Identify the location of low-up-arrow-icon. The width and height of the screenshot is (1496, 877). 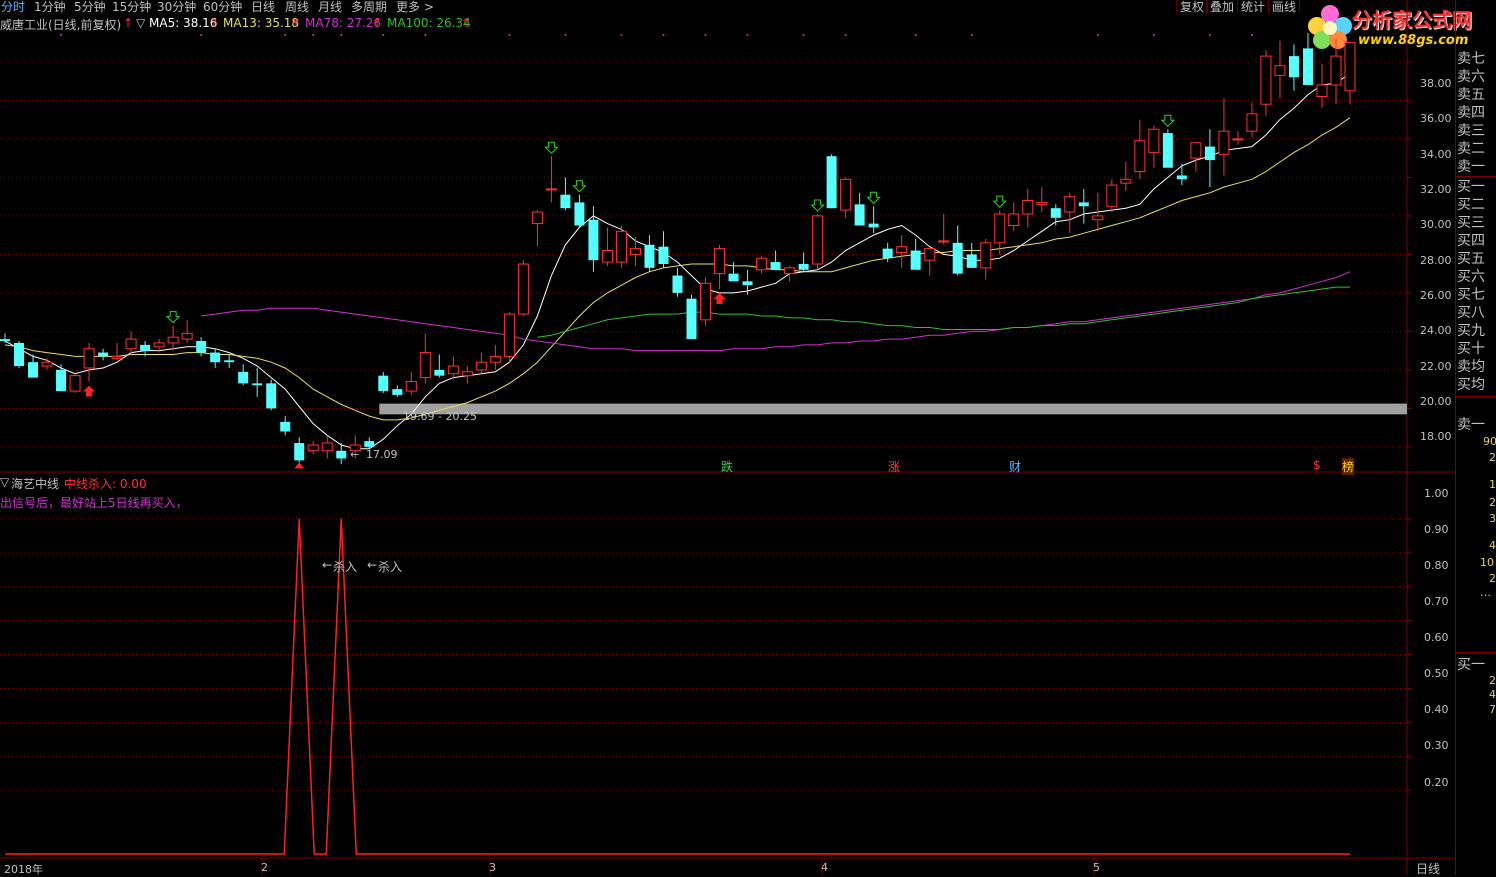
(299, 465).